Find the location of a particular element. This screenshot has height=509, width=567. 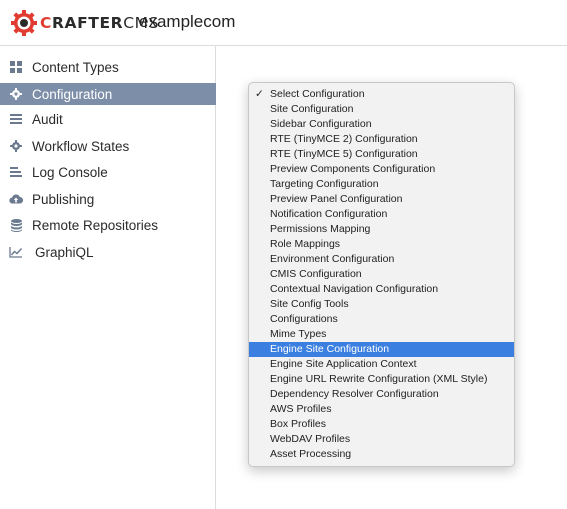

sidebar-item-log-console: Log Console is located at coordinates (108, 172).